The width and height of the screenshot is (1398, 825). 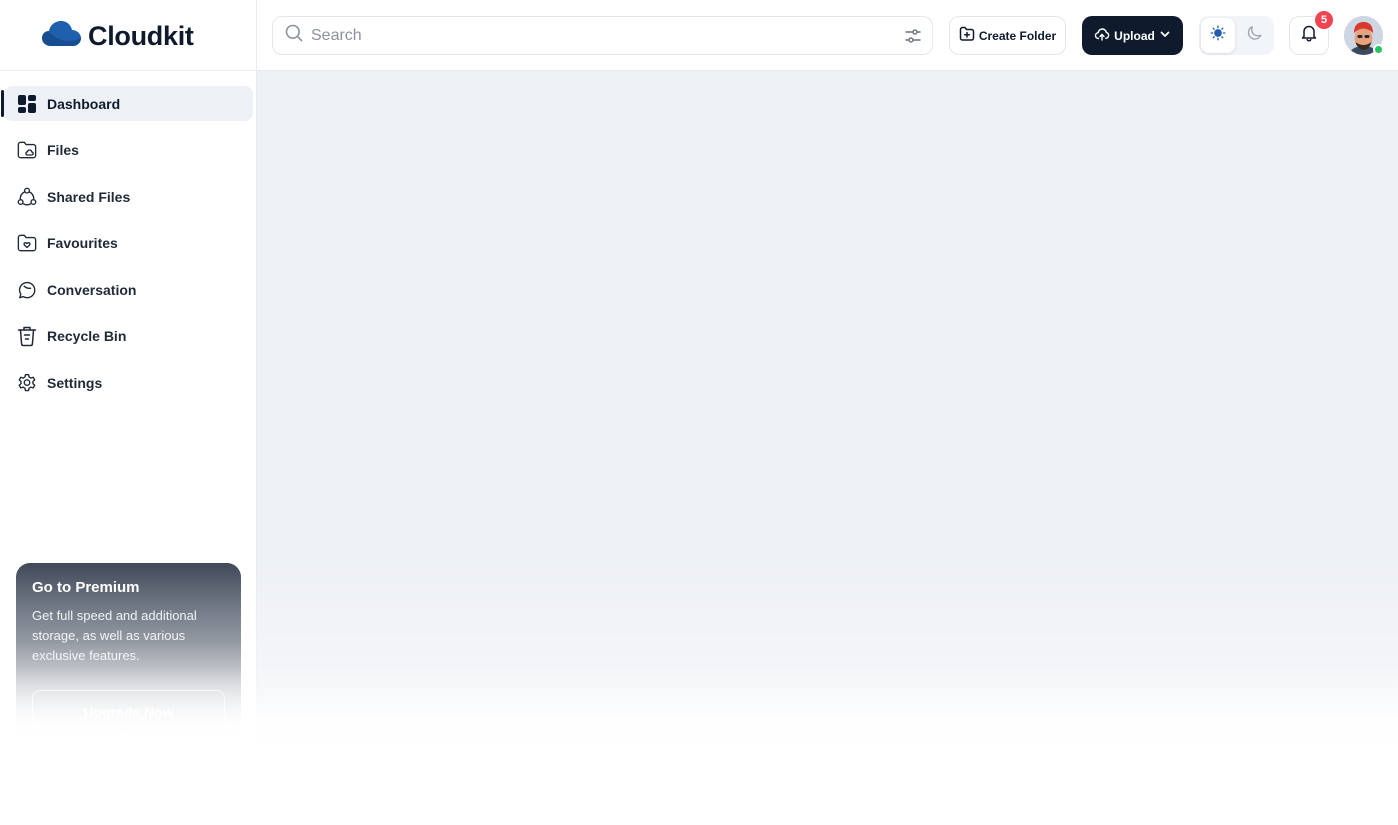 I want to click on moon-icon, so click(x=1255, y=35).